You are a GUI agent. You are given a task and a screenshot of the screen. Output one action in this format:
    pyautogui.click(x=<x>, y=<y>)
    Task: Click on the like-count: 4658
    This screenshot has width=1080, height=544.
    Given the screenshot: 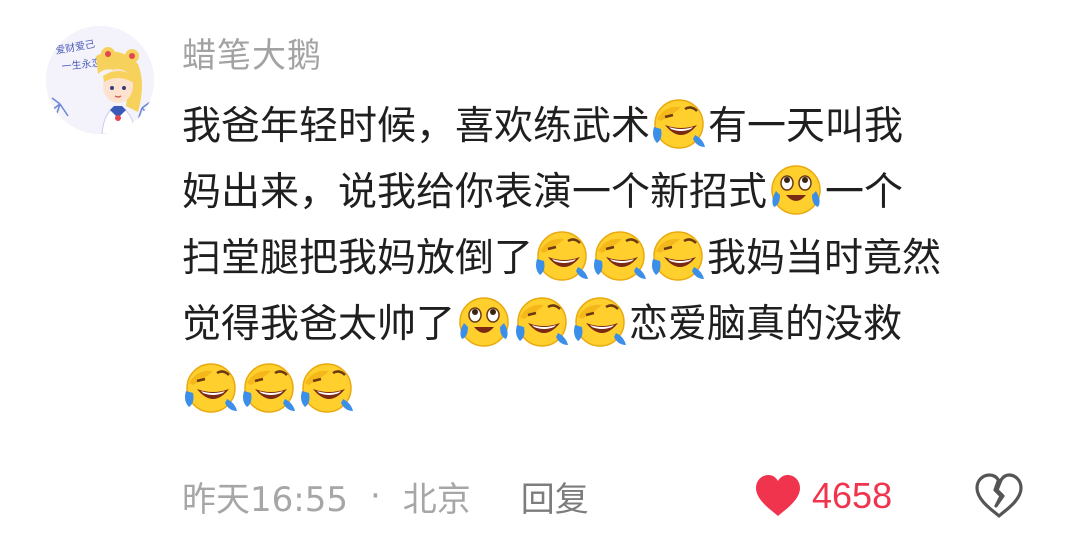 What is the action you would take?
    pyautogui.click(x=852, y=495)
    